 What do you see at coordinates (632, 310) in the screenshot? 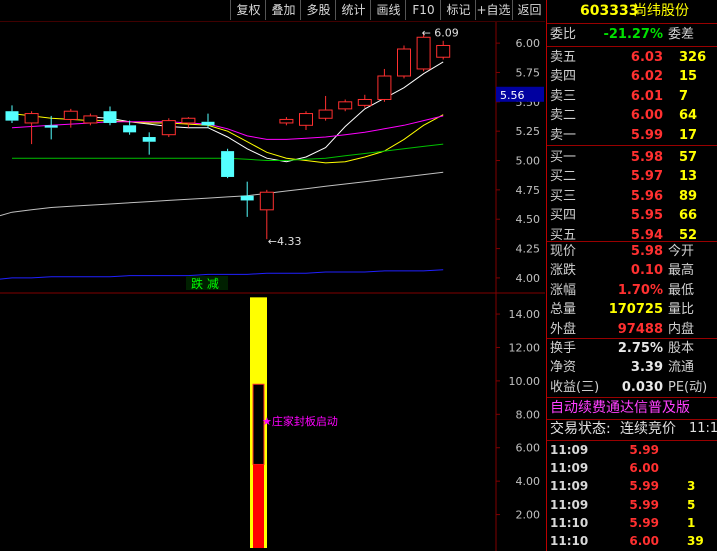
I see `stats-row: 总量 170725 量比` at bounding box center [632, 310].